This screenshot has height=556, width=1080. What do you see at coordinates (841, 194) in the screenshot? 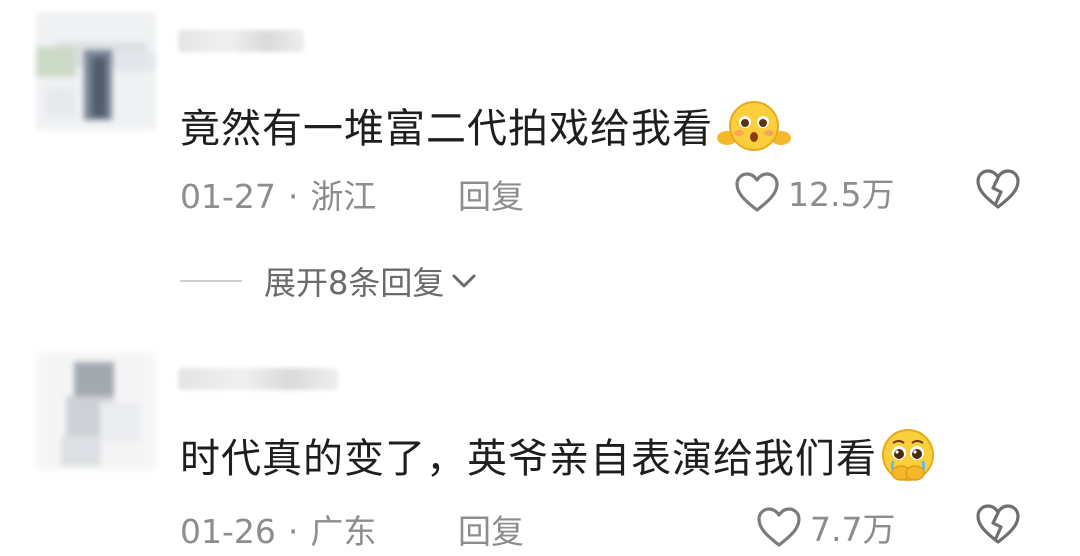
I see `like-count: 12.5万` at bounding box center [841, 194].